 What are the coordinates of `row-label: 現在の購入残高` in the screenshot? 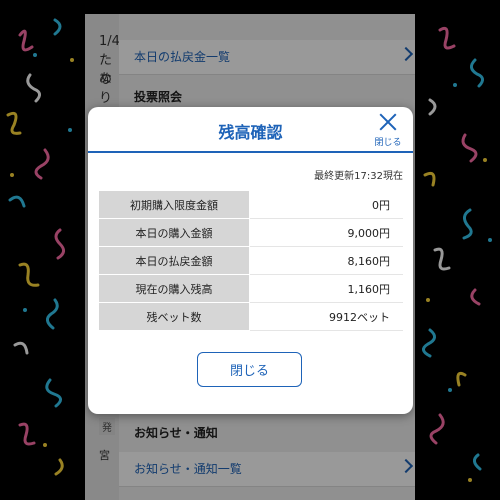 It's located at (174, 288).